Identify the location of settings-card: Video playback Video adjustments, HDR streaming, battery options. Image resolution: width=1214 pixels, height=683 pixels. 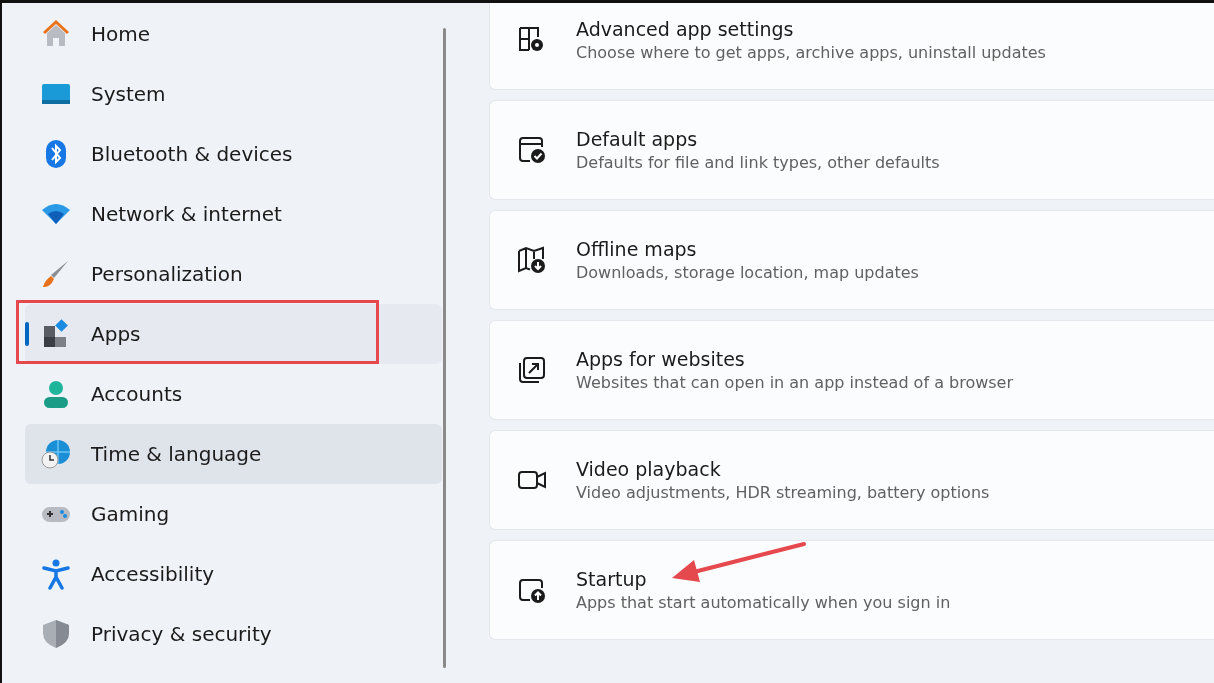
(851, 480).